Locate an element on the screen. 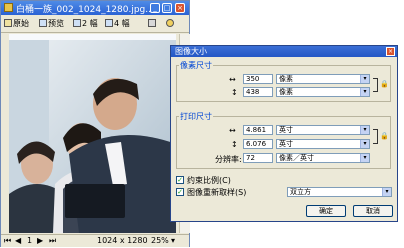 The width and height of the screenshot is (404, 248). ok-button: 确定 is located at coordinates (326, 211).